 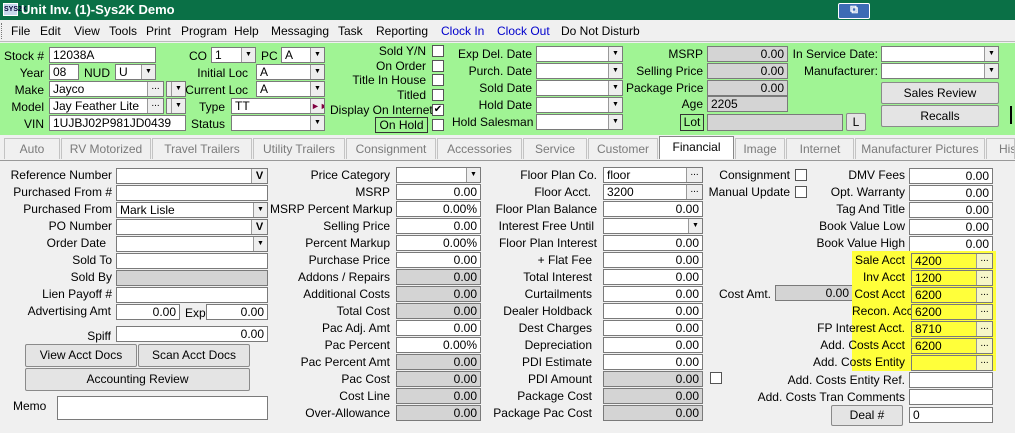 What do you see at coordinates (192, 176) in the screenshot?
I see `reference-number-field: V` at bounding box center [192, 176].